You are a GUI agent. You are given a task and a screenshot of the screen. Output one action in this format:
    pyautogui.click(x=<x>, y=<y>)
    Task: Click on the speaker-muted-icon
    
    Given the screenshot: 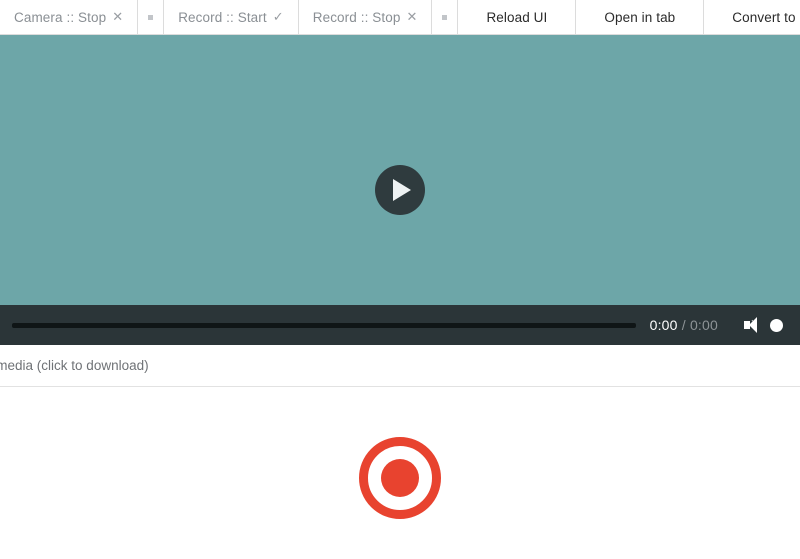 What is the action you would take?
    pyautogui.click(x=750, y=325)
    